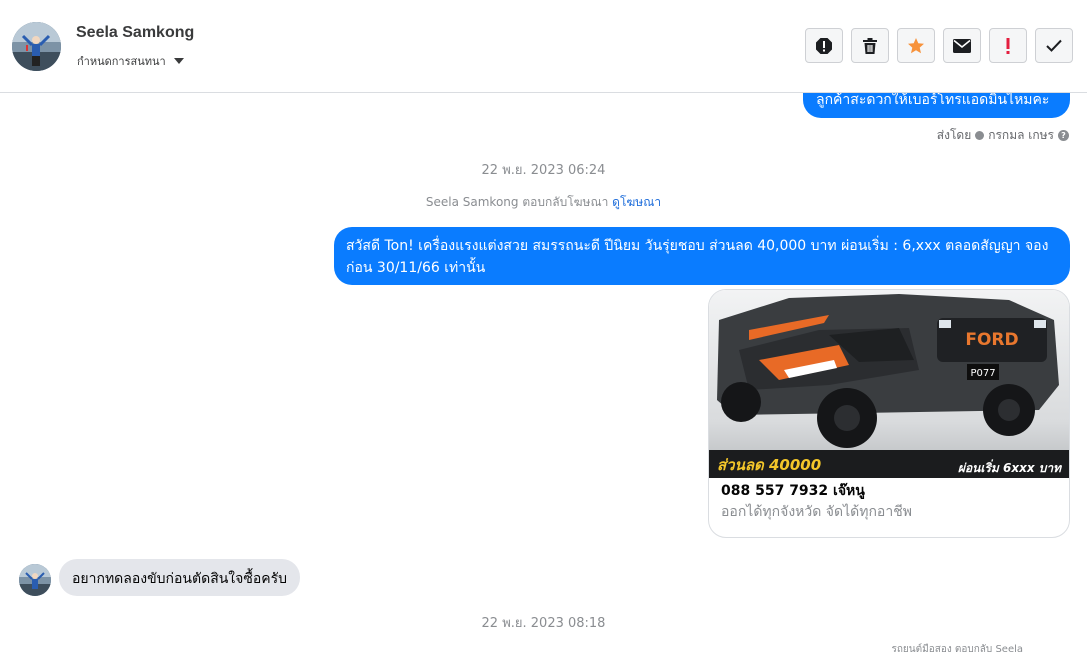  Describe the element at coordinates (793, 491) in the screenshot. I see `ad-card-title: 088 557 7932 เจ๊หนู` at that location.